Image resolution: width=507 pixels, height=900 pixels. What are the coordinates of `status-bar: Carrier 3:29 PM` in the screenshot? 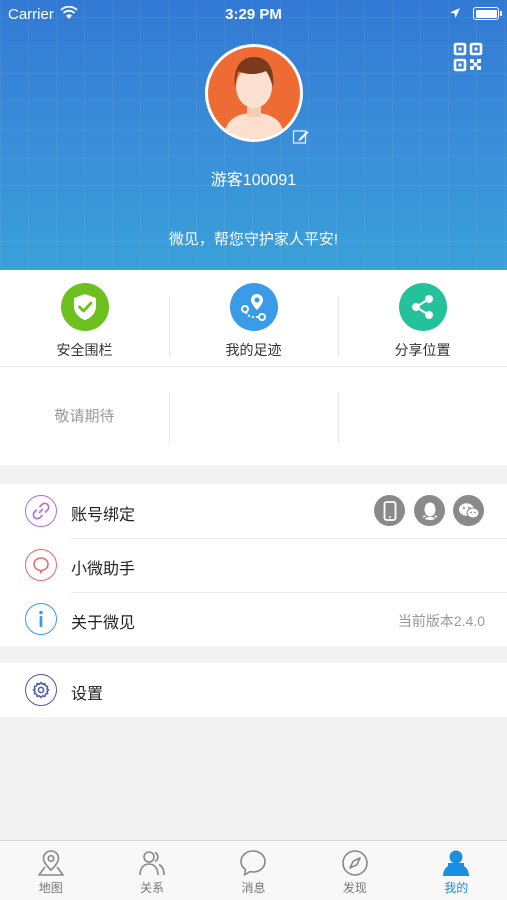 It's located at (253, 14).